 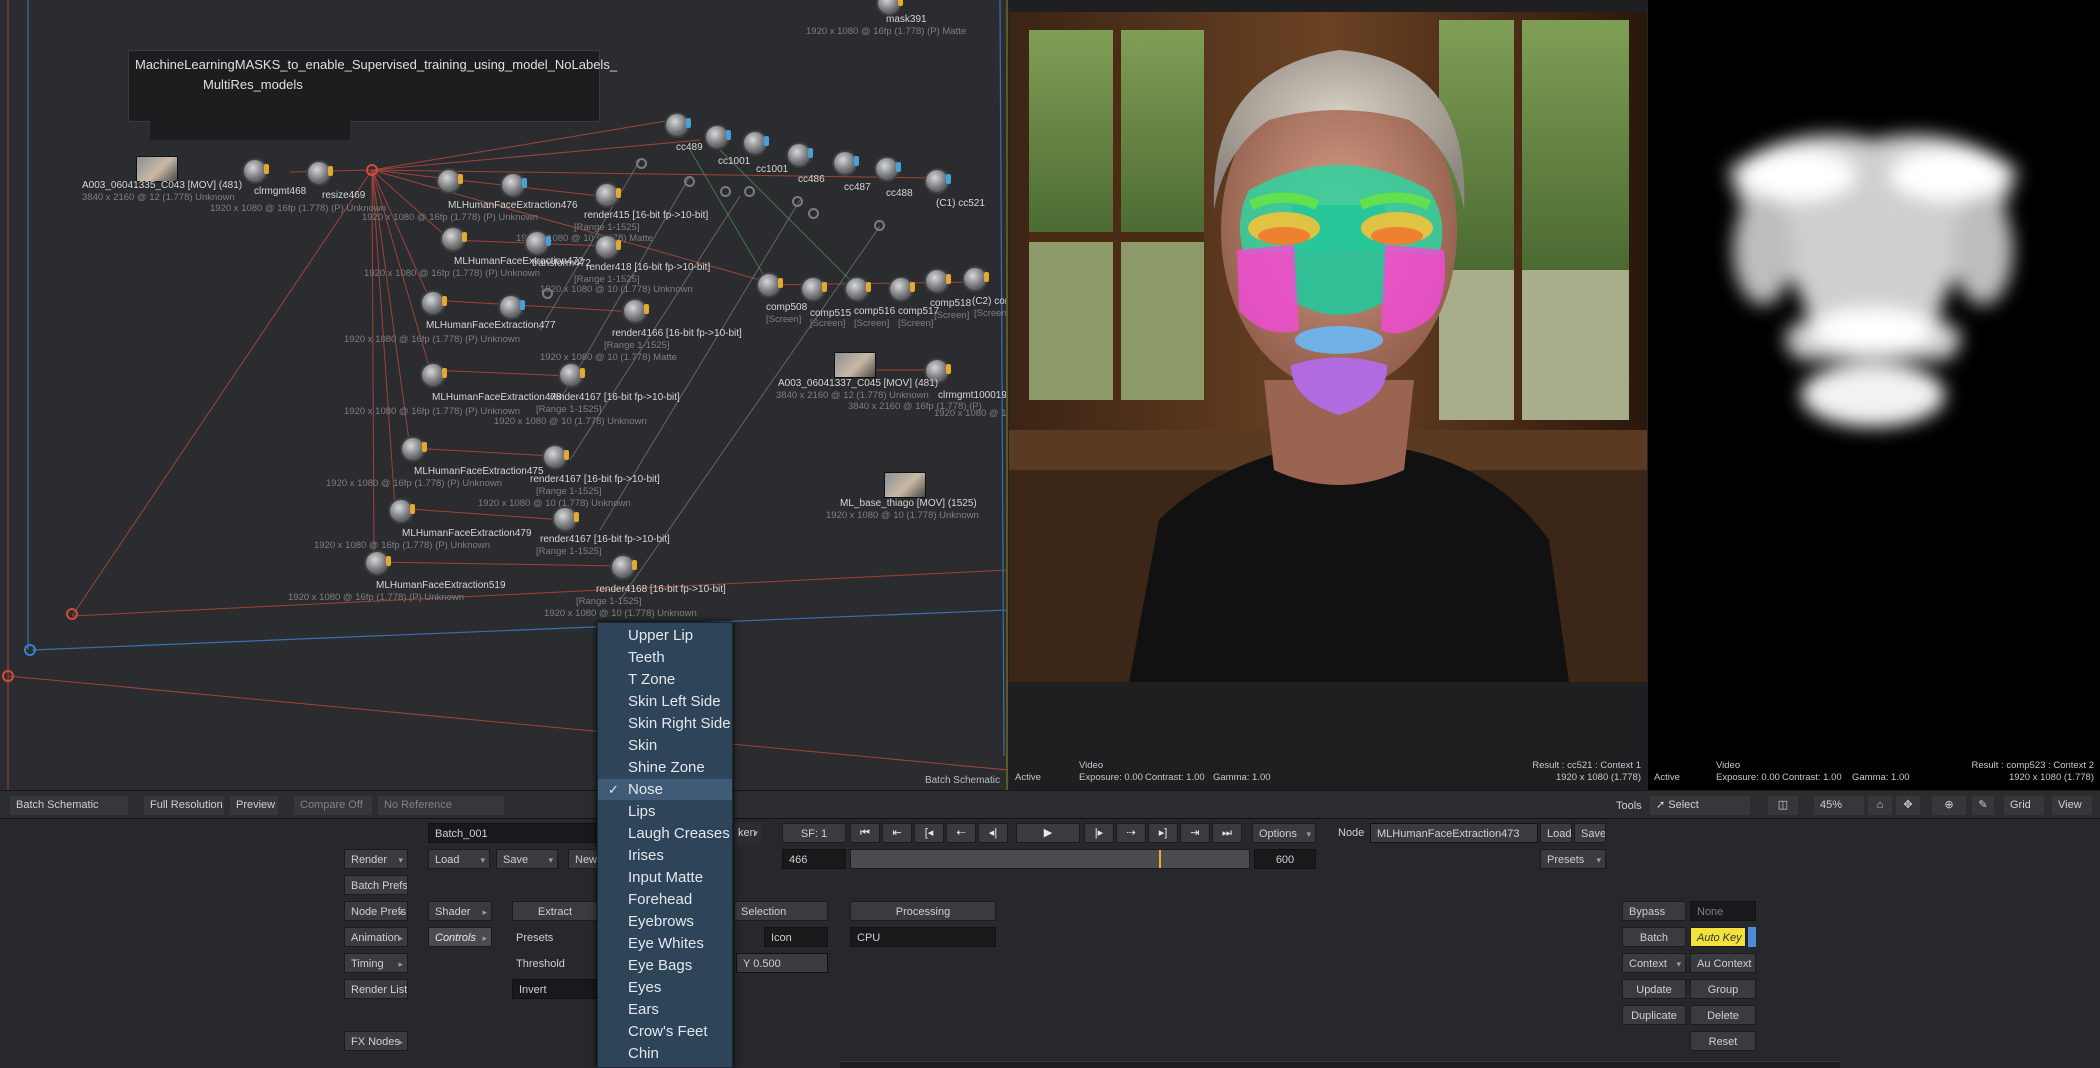 I want to click on reset-button: Reset, so click(x=1723, y=1041).